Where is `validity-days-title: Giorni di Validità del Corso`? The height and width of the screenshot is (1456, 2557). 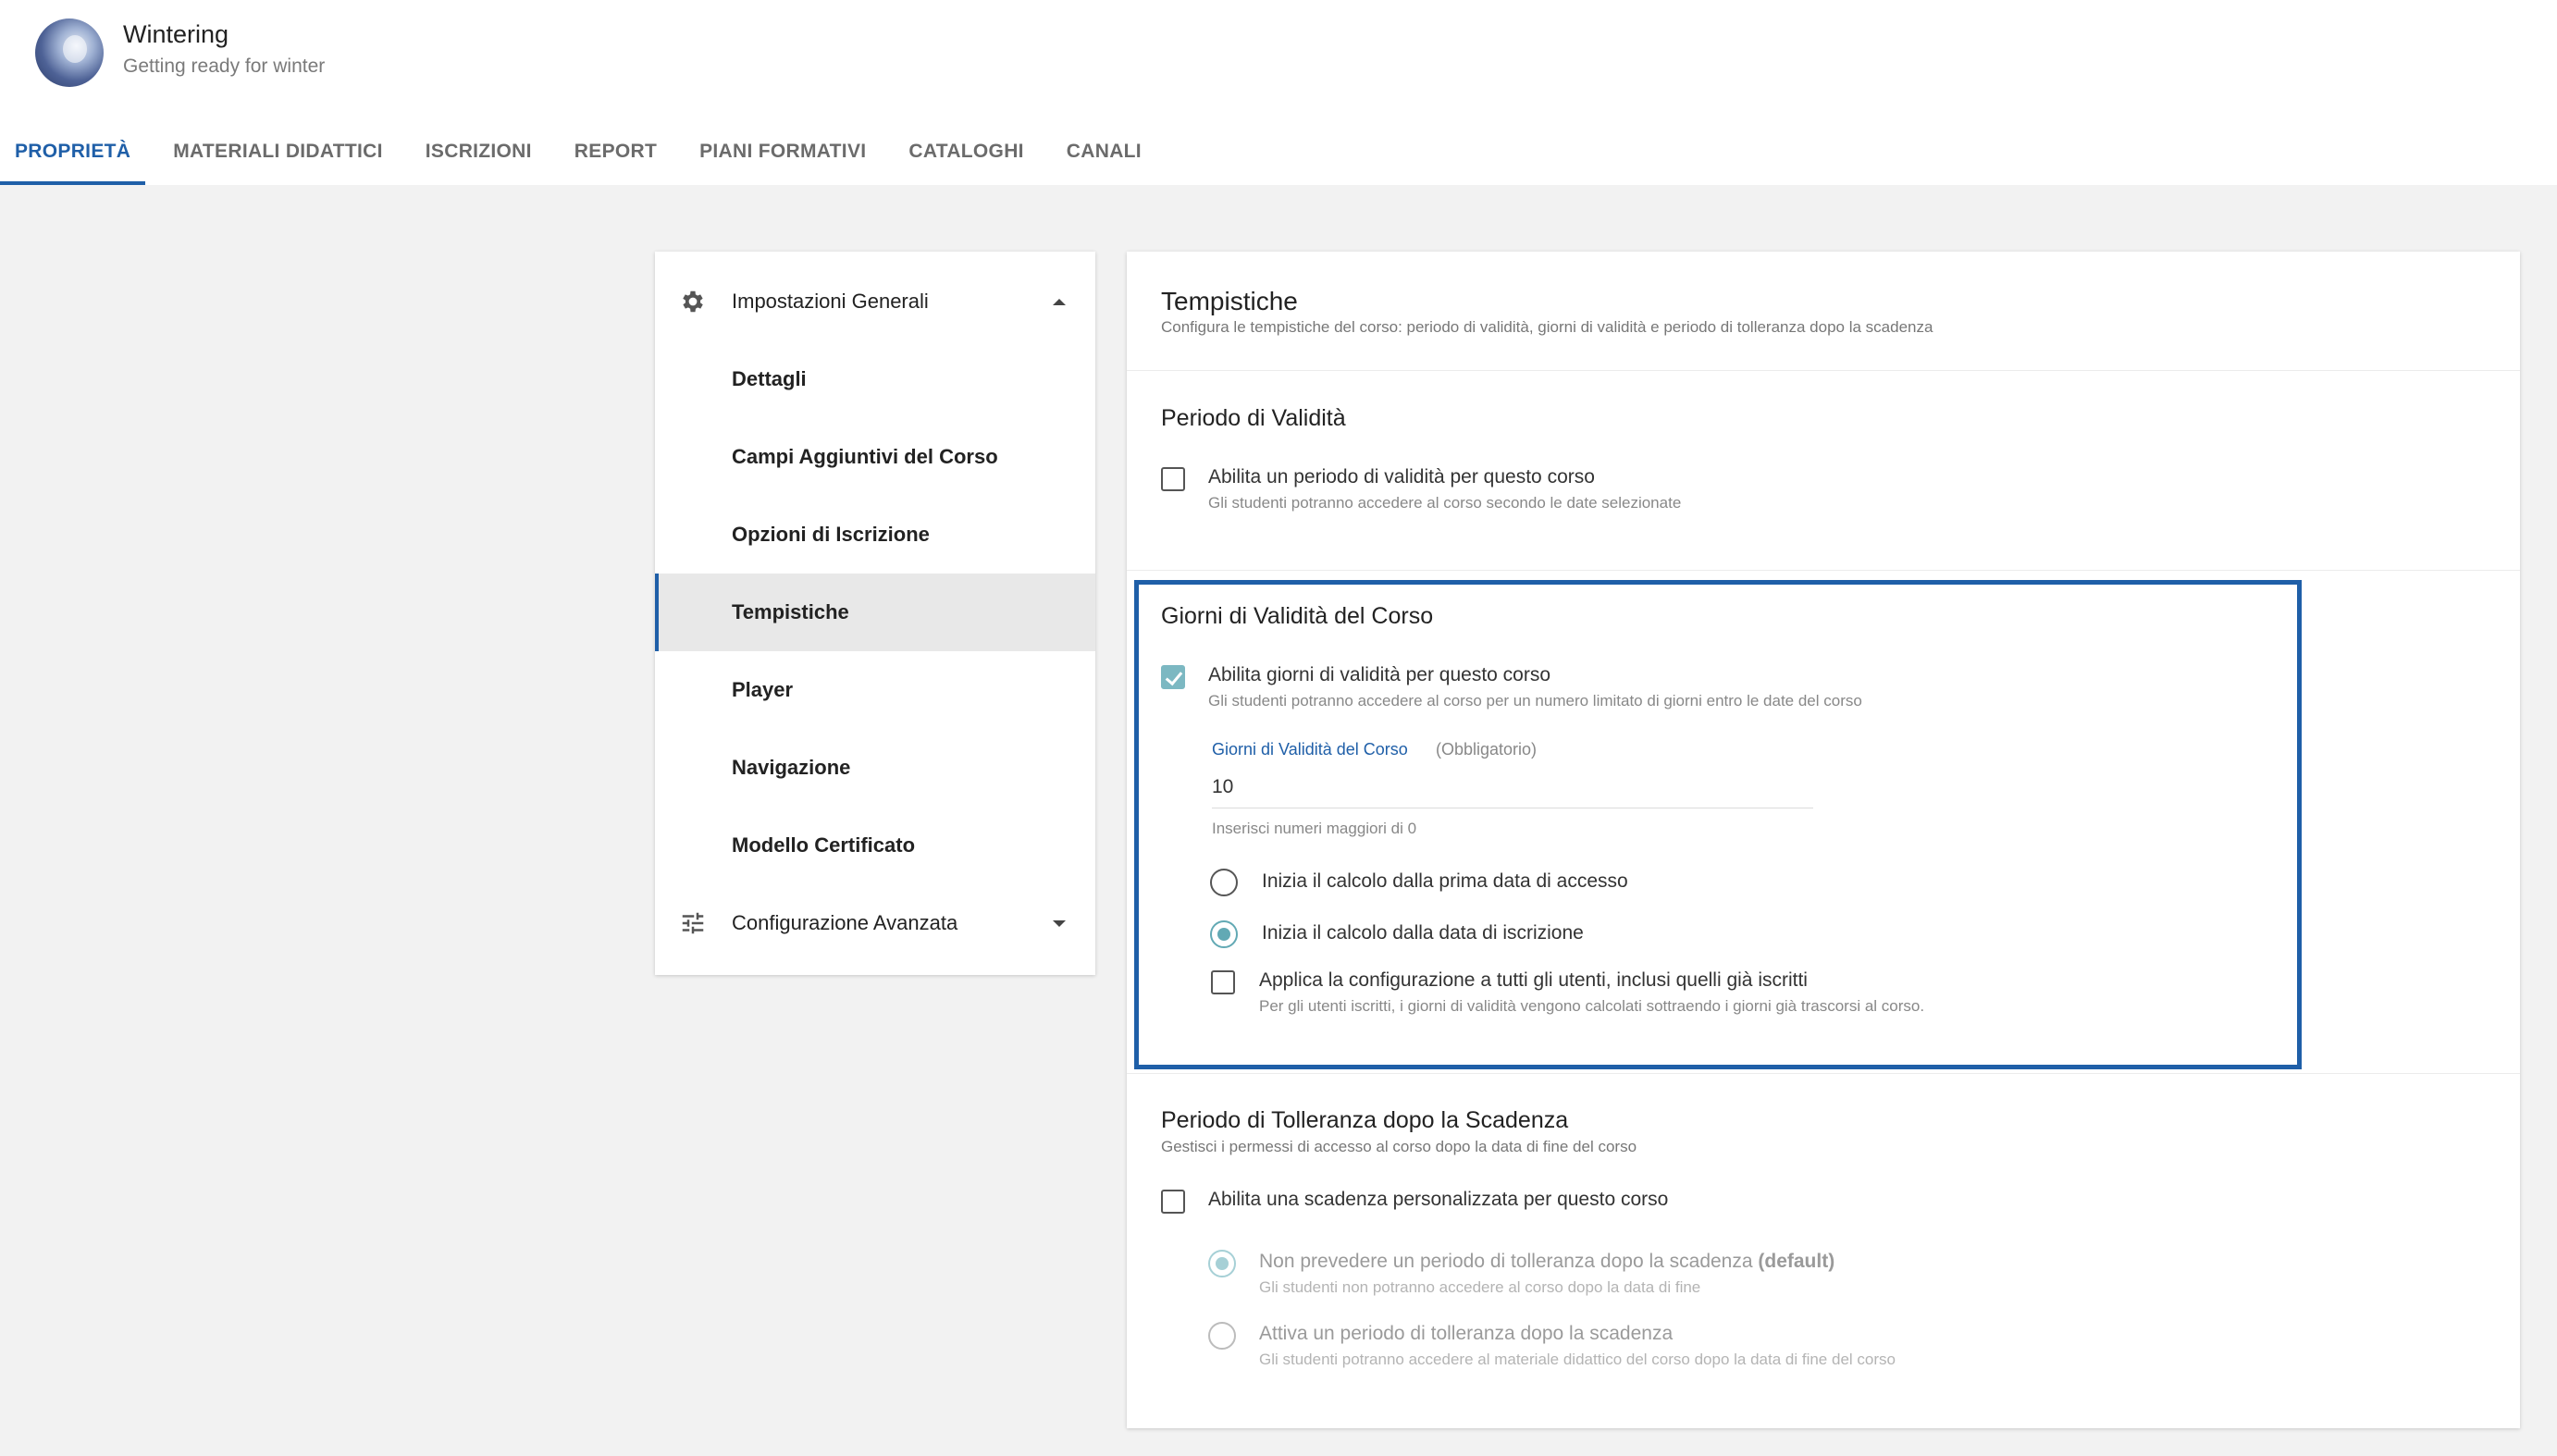
validity-days-title: Giorni di Validità del Corso is located at coordinates (1297, 616).